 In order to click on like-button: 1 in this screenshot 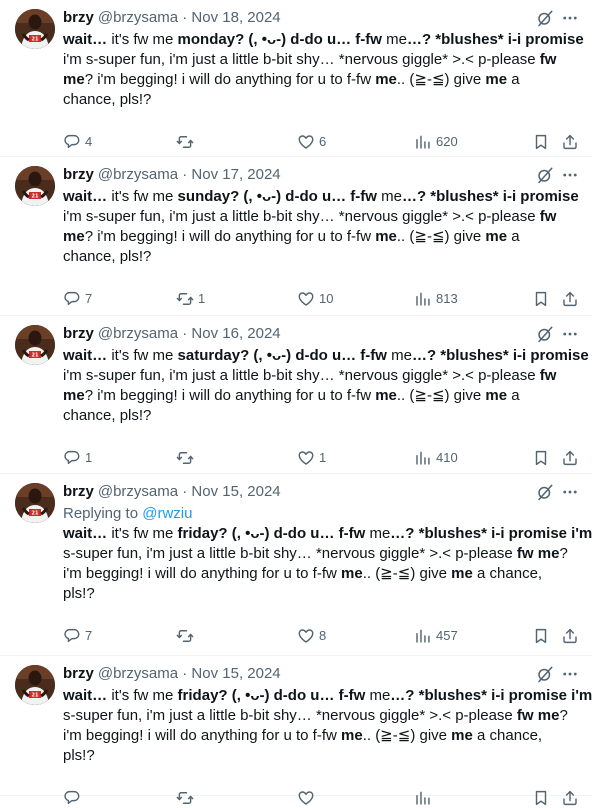, I will do `click(311, 458)`.